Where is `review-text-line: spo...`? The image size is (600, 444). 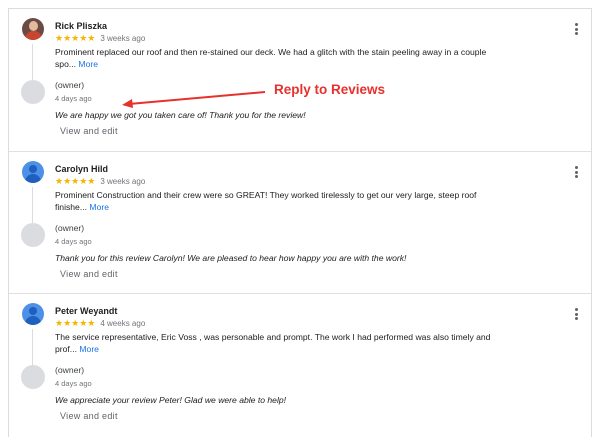 review-text-line: spo... is located at coordinates (66, 64).